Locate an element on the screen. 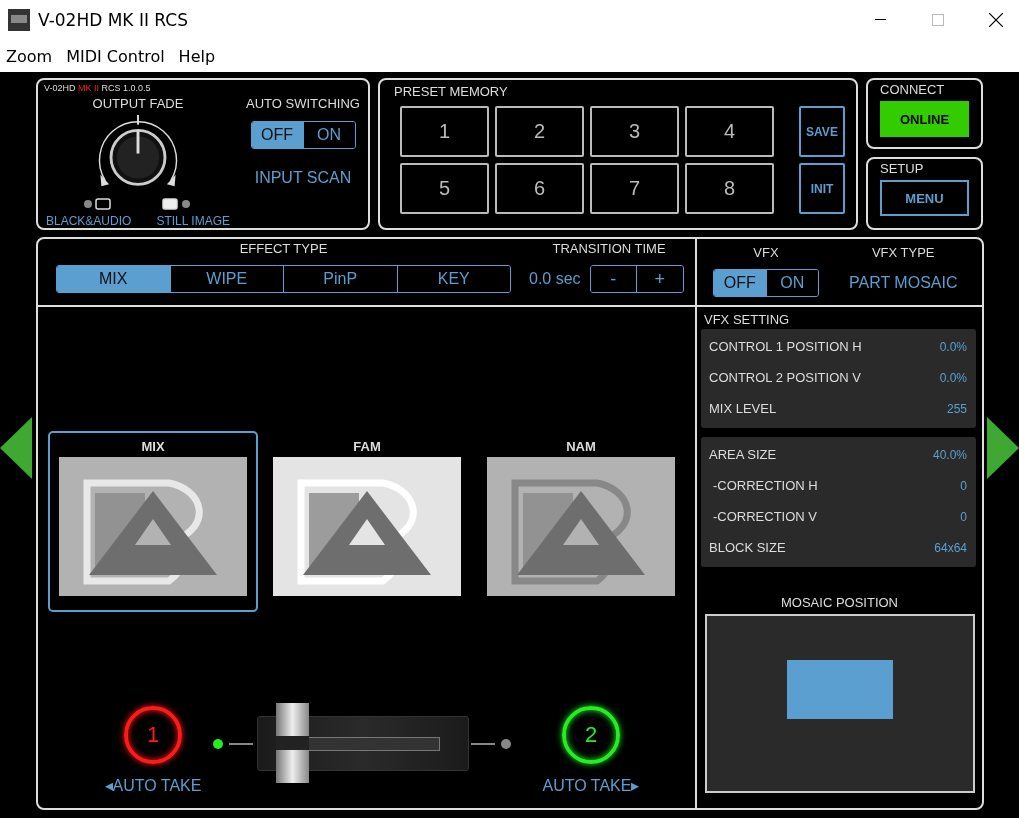 Image resolution: width=1019 pixels, height=818 pixels. preset-button: 1 is located at coordinates (444, 131).